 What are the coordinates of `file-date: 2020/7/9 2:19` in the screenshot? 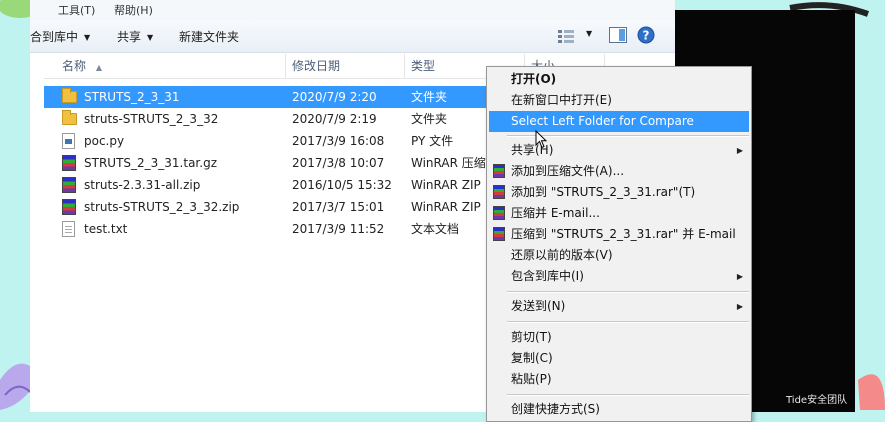 It's located at (334, 119).